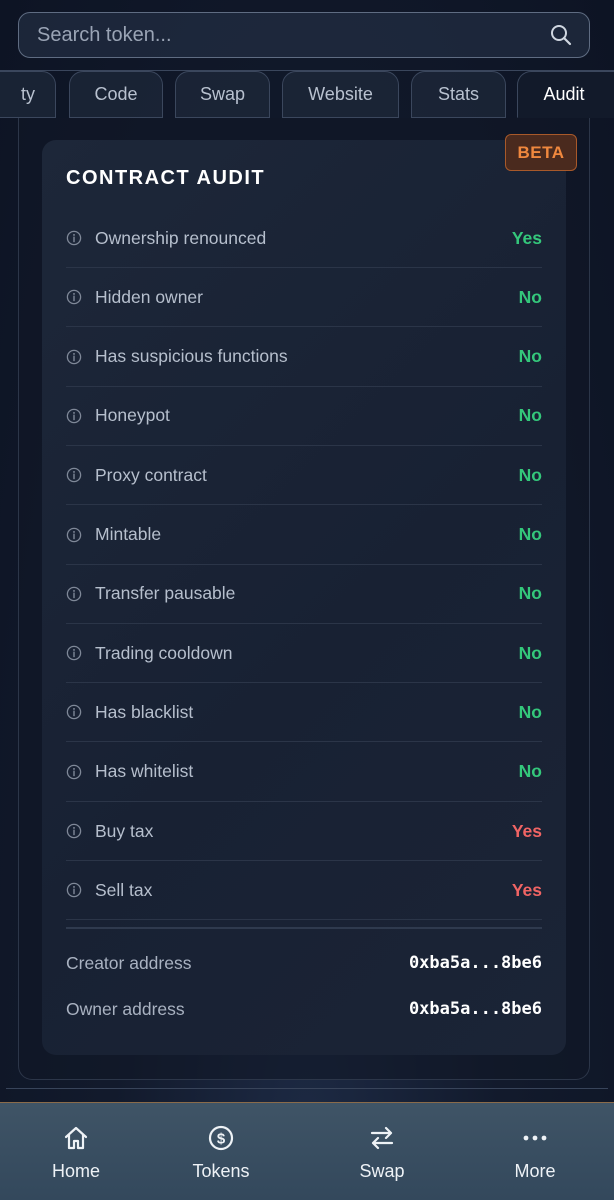 The width and height of the screenshot is (614, 1200). What do you see at coordinates (307, 1151) in the screenshot?
I see `bottom-nav: Home $ Tokens Swap More` at bounding box center [307, 1151].